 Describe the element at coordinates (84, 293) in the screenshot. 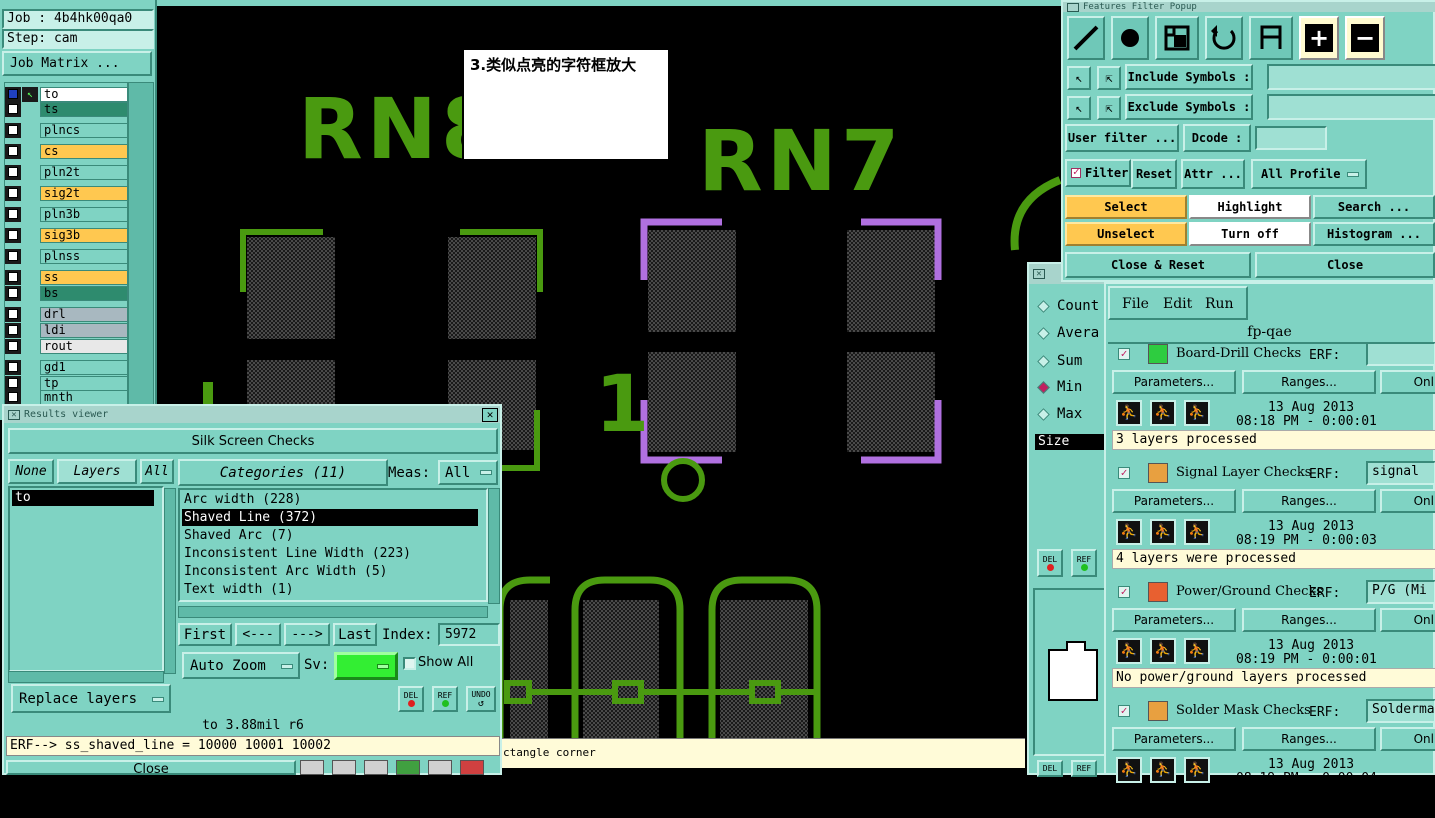

I see `layer-name: bs` at that location.